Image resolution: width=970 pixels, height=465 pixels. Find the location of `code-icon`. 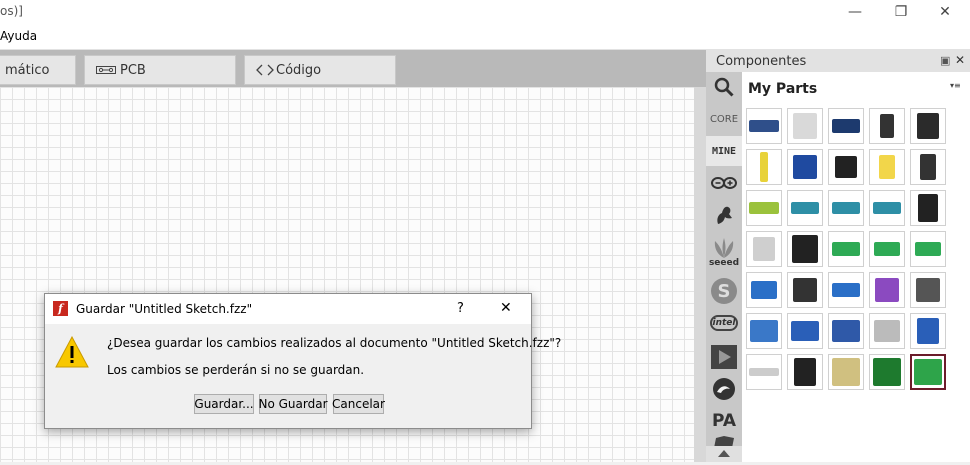

code-icon is located at coordinates (265, 70).